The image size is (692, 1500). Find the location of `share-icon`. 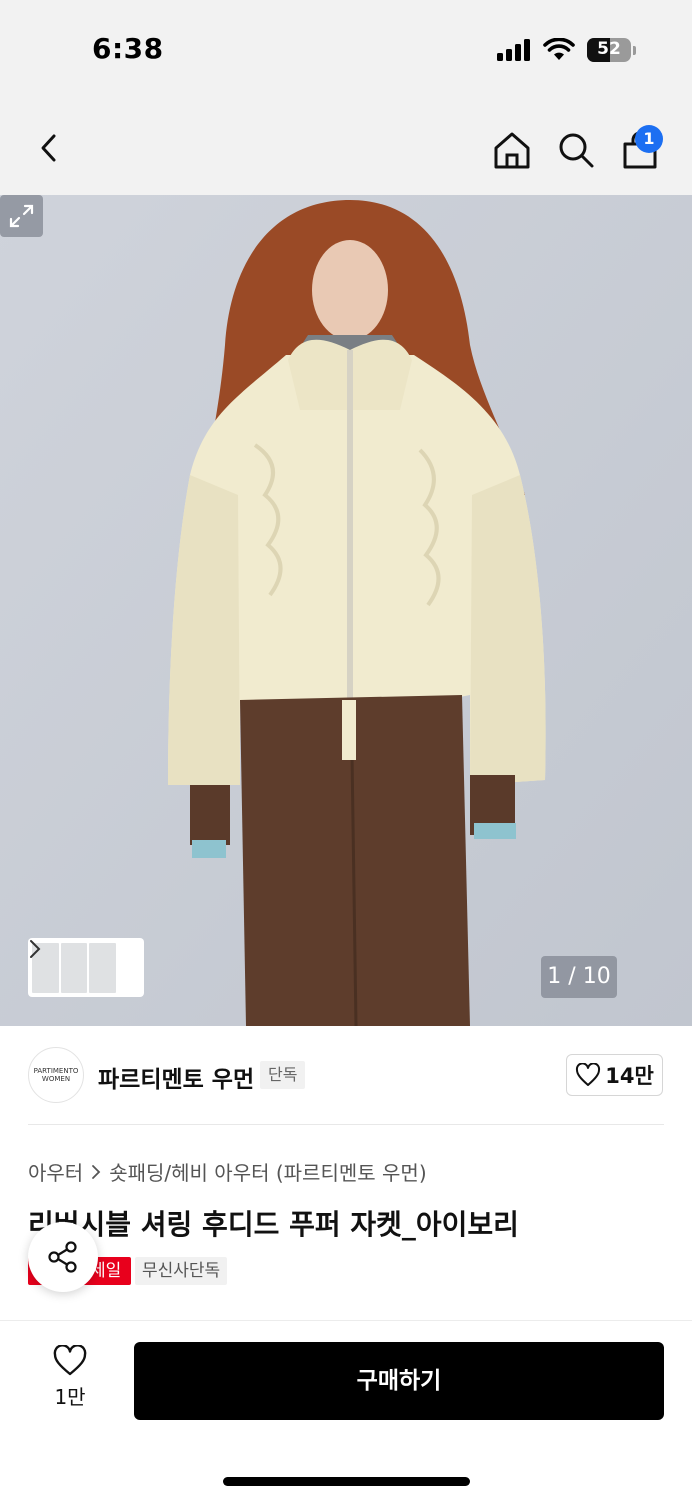

share-icon is located at coordinates (62, 1257).